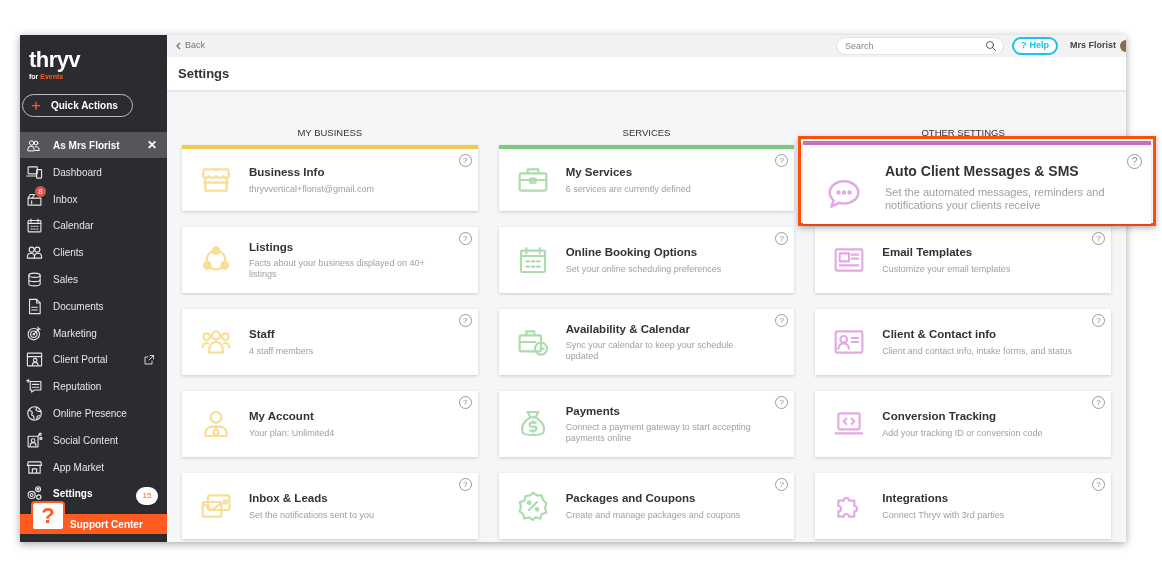  Describe the element at coordinates (977, 182) in the screenshot. I see `settings-card: Auto Client Messages & SMS Set the automated messages, reminders and notifications your clients receive ?` at that location.